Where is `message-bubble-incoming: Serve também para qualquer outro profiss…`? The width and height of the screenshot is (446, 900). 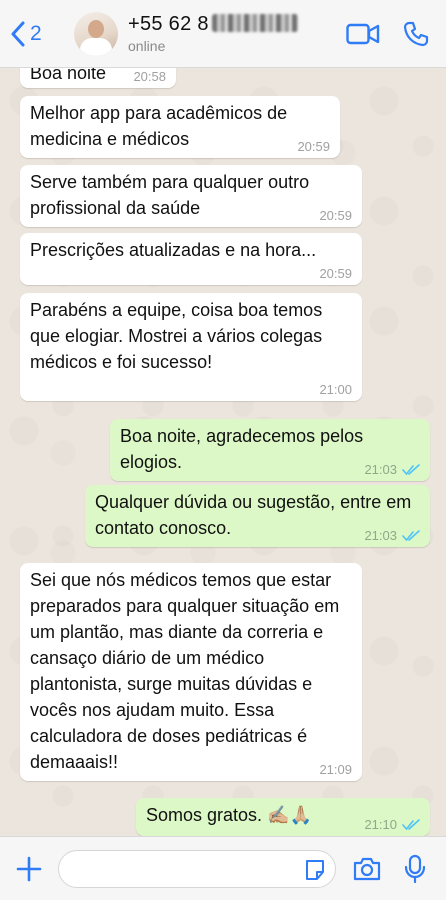 message-bubble-incoming: Serve também para qualquer outro profiss… is located at coordinates (191, 196).